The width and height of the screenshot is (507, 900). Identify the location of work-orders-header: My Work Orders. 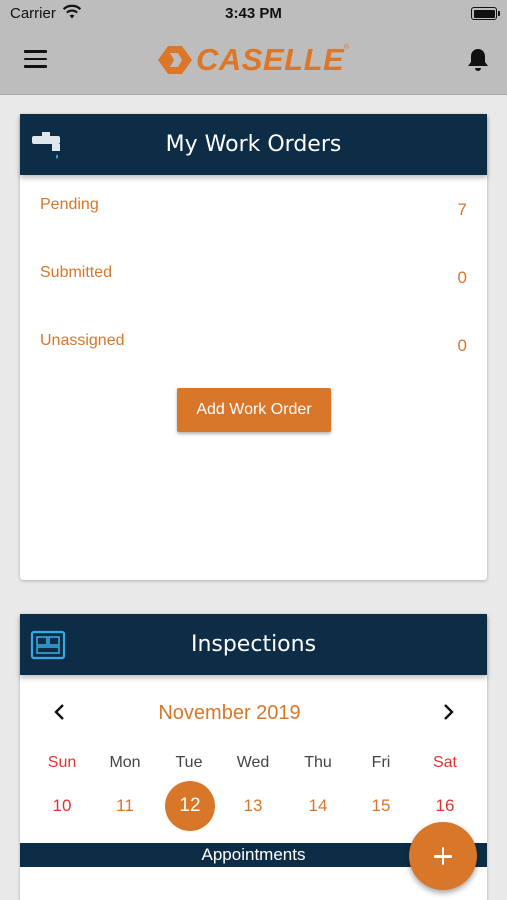
(253, 144).